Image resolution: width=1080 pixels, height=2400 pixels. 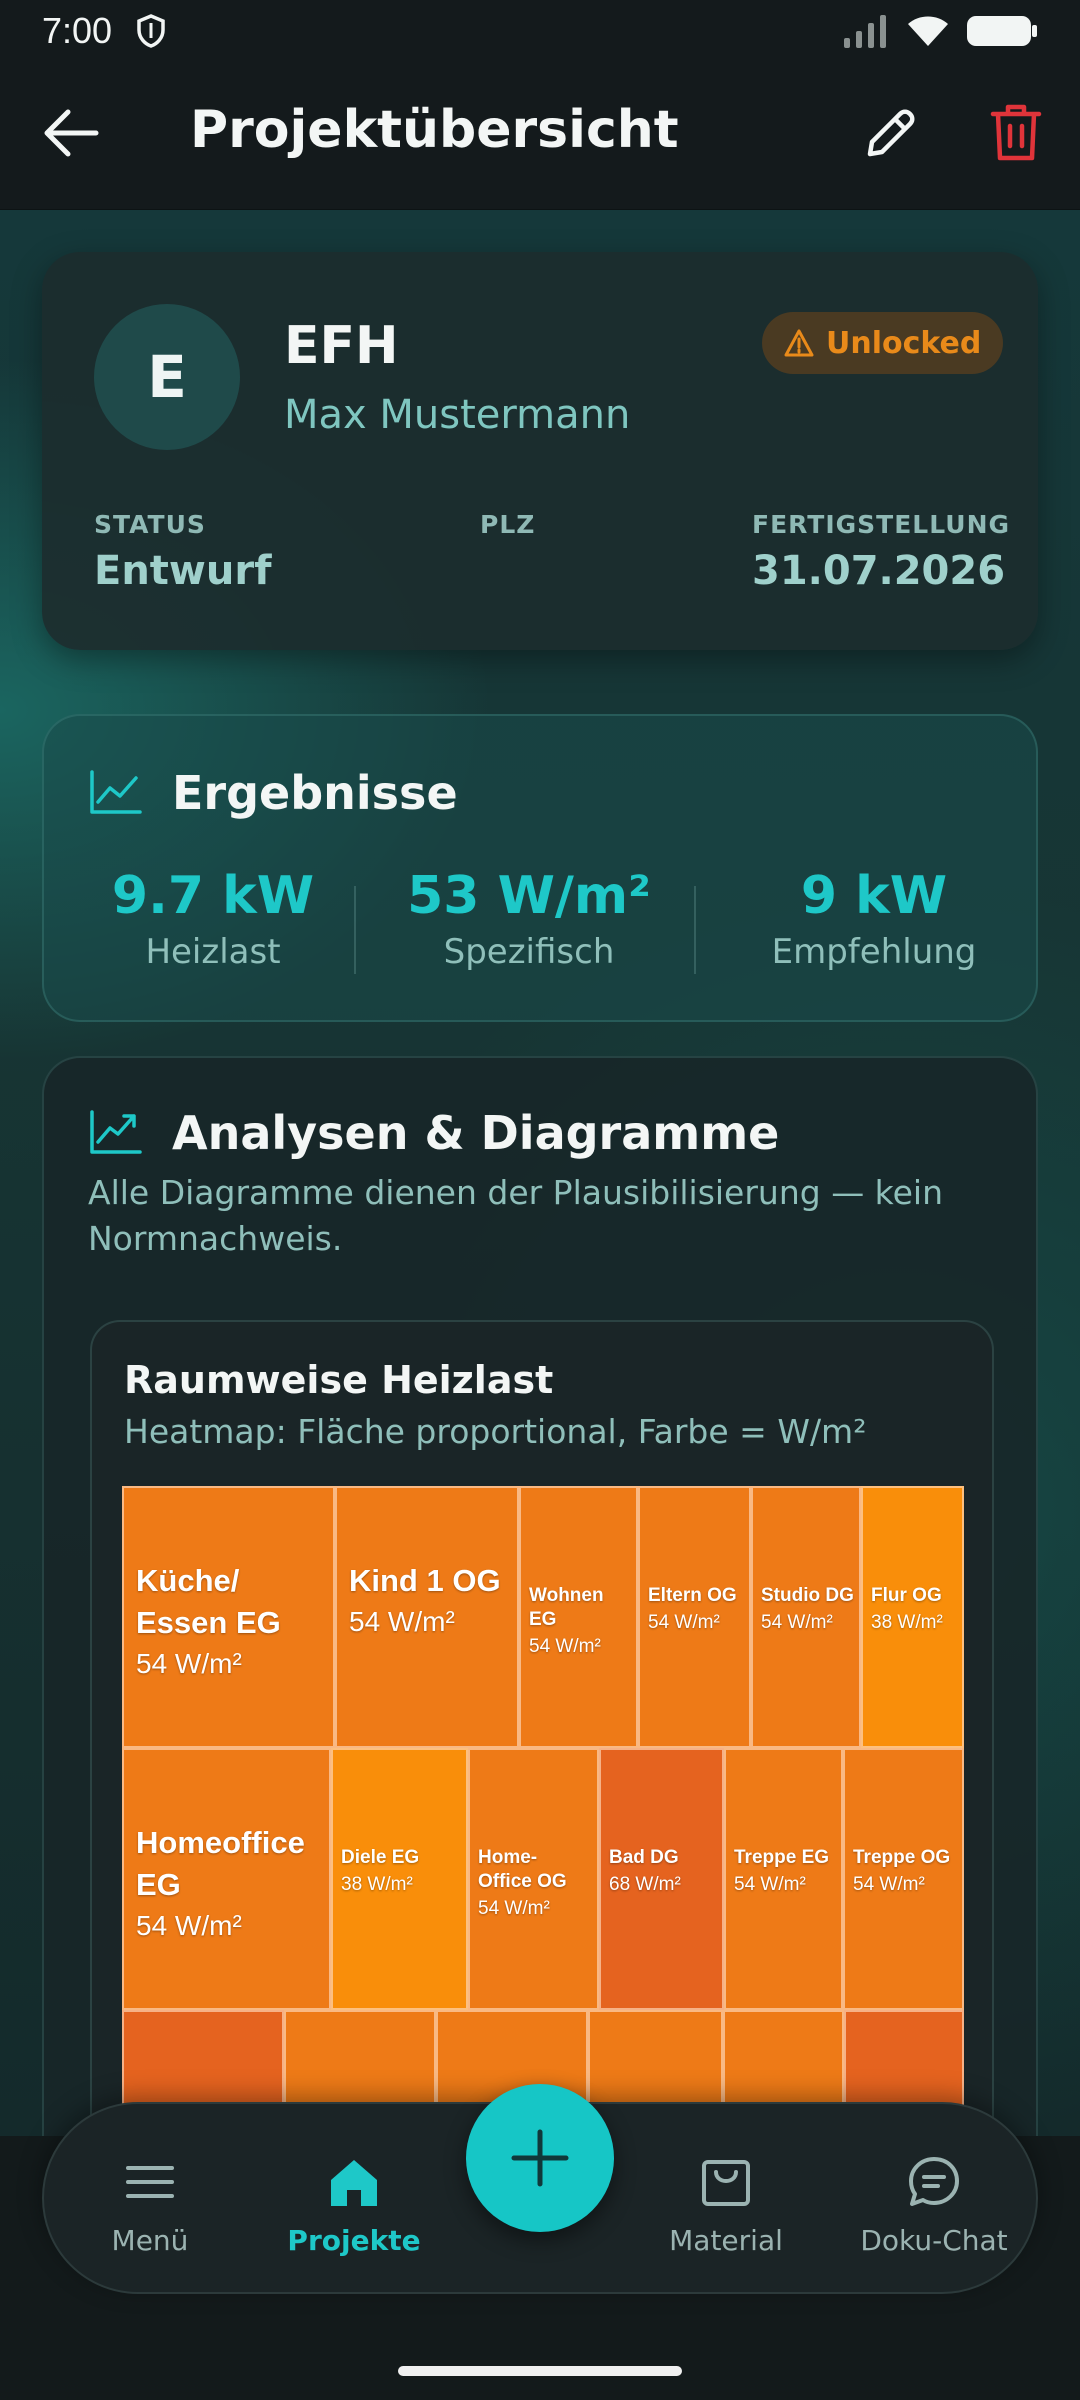 I want to click on meta-label-status: STATUS, so click(x=150, y=524).